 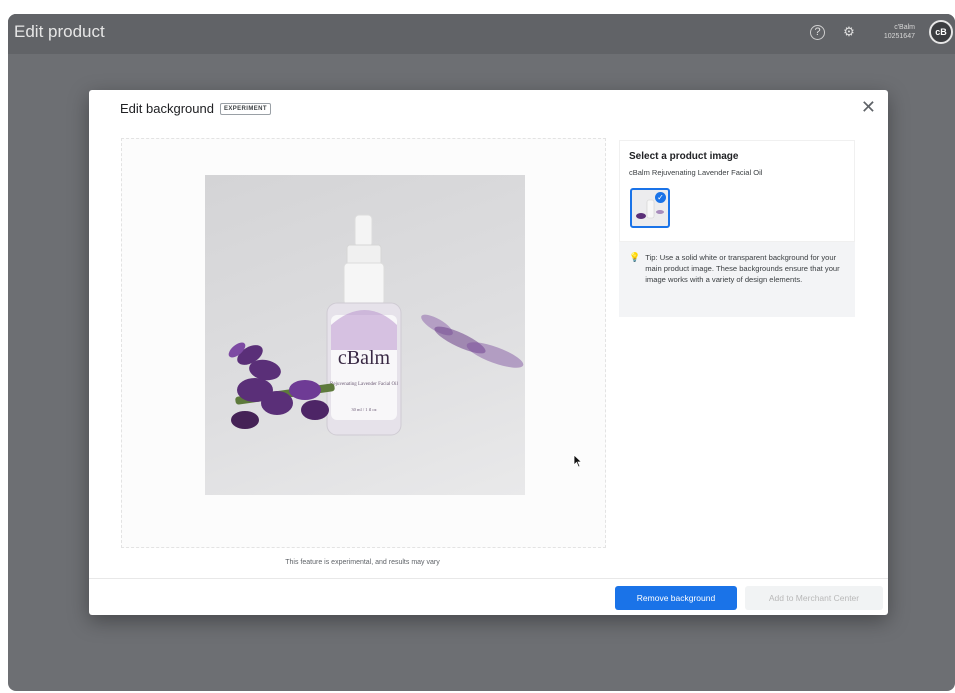 What do you see at coordinates (941, 32) in the screenshot?
I see `avatar: cB` at bounding box center [941, 32].